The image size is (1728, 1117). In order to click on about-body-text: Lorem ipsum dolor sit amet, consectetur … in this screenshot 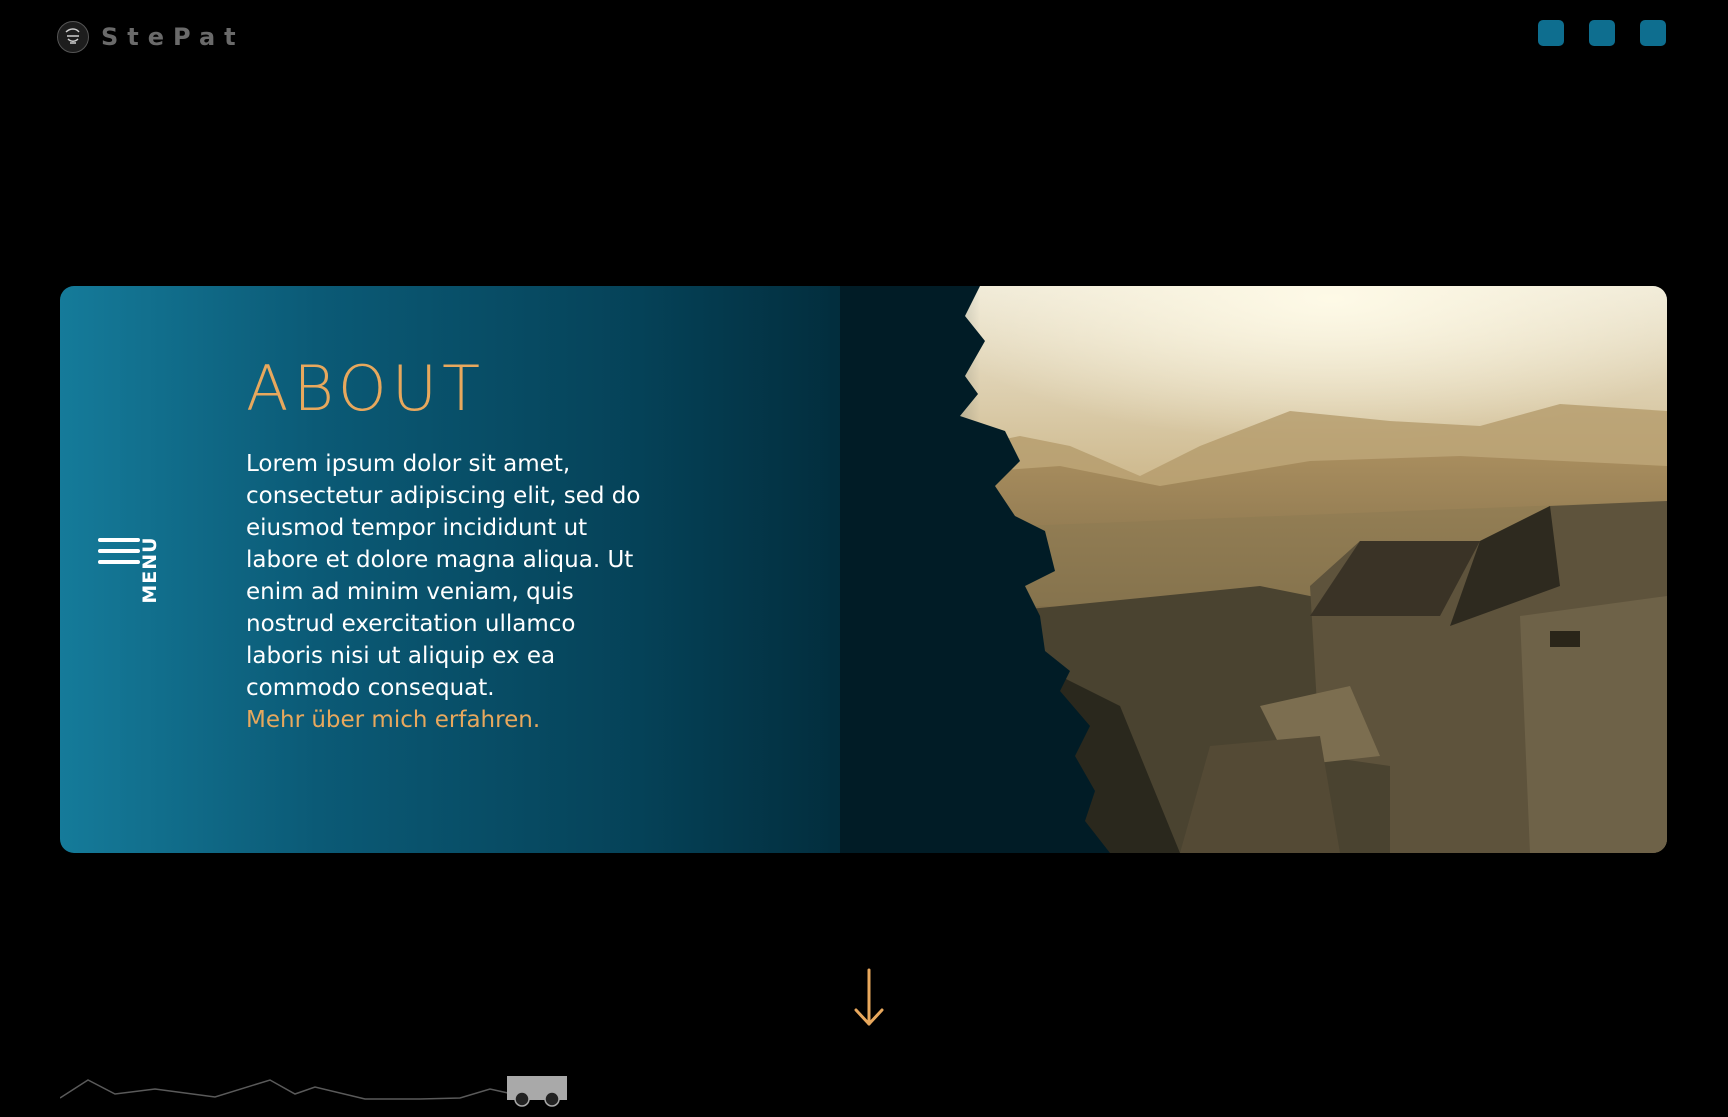, I will do `click(443, 576)`.